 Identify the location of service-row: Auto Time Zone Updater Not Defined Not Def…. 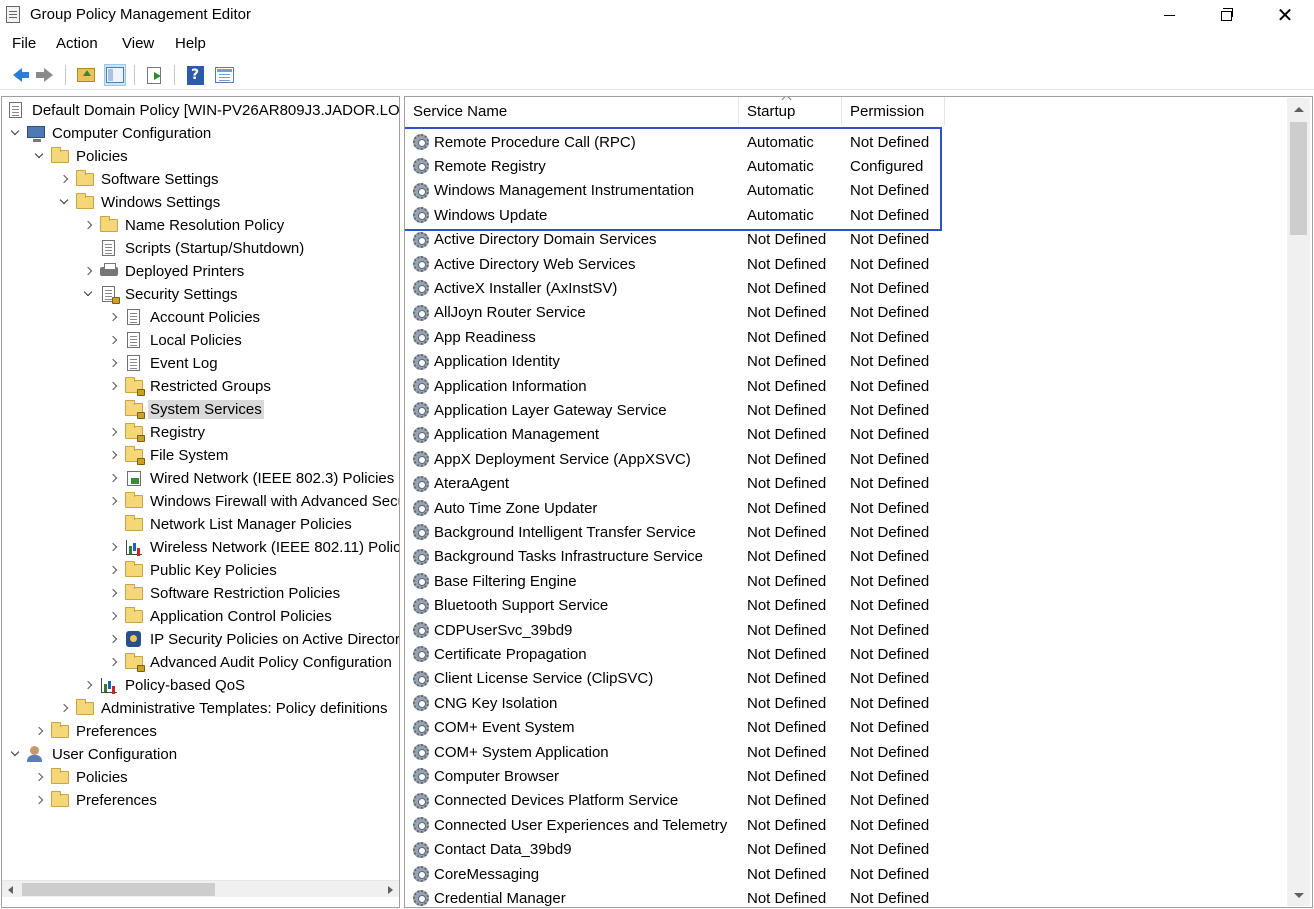
(685, 508).